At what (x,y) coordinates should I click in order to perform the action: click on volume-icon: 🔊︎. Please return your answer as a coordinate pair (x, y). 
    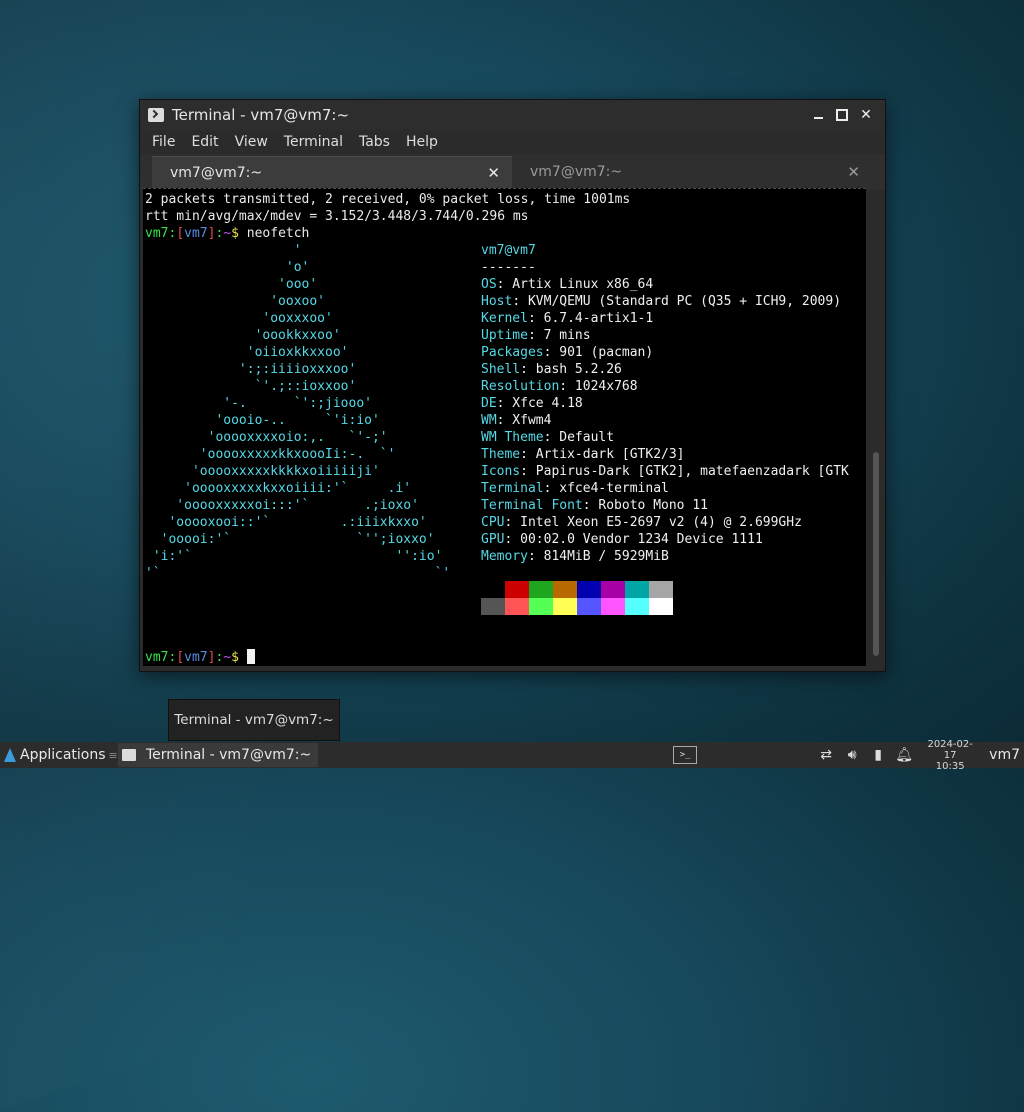
    Looking at the image, I should click on (852, 755).